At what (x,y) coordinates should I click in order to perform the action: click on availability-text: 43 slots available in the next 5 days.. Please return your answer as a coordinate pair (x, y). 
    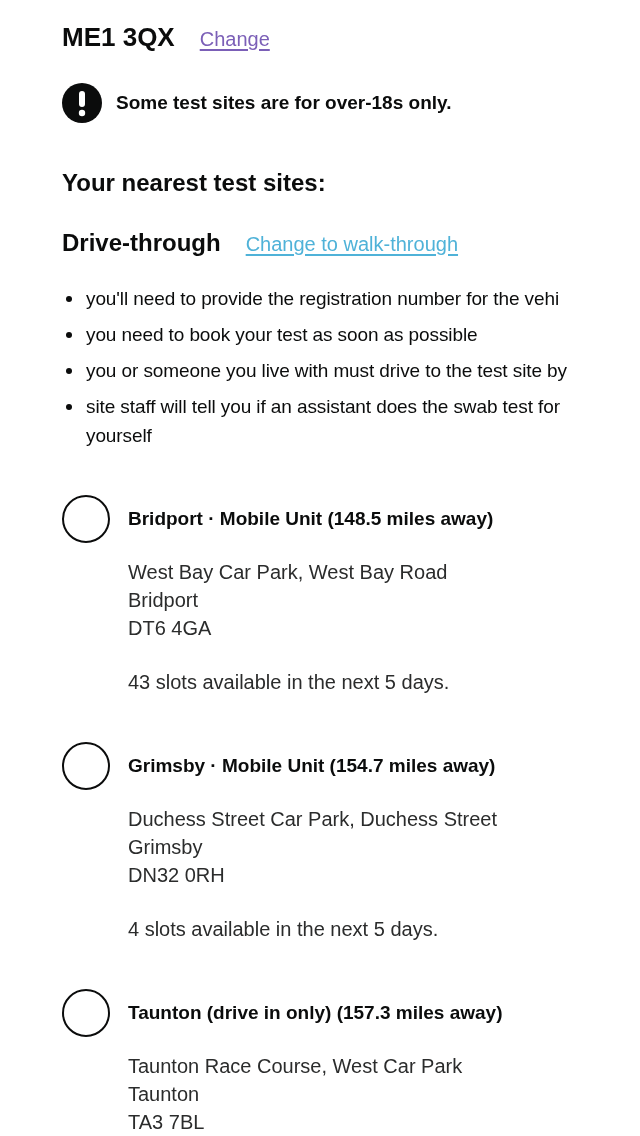
    Looking at the image, I should click on (289, 682).